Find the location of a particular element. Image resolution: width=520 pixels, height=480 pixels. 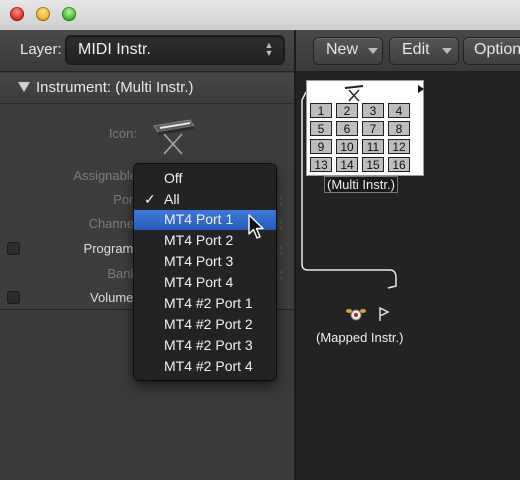

channel-label: Channel is located at coordinates (112, 223).